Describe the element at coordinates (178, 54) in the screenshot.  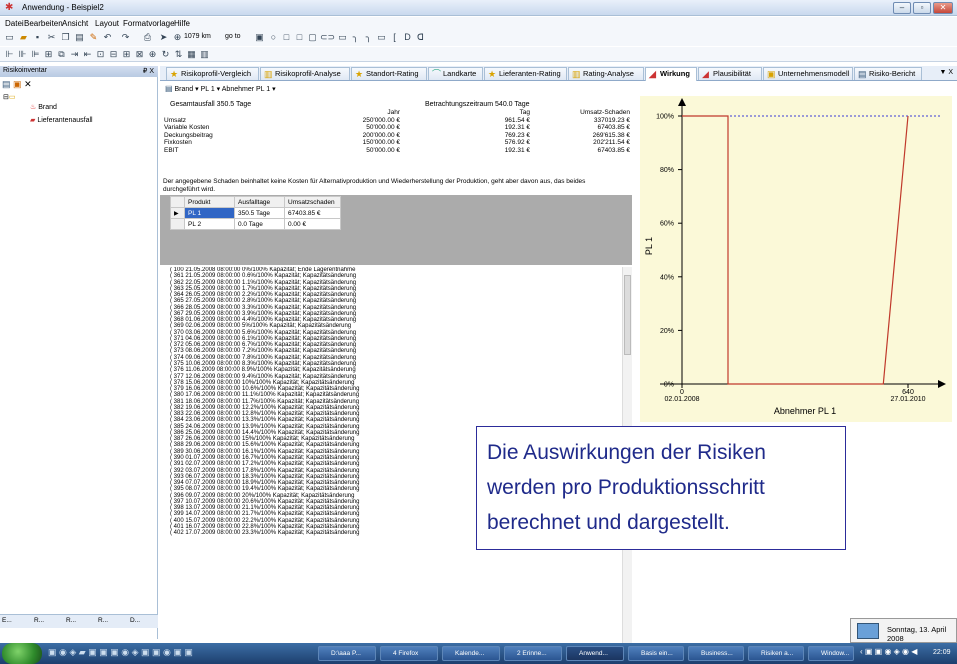
I see `flip-icon: ⇅` at that location.